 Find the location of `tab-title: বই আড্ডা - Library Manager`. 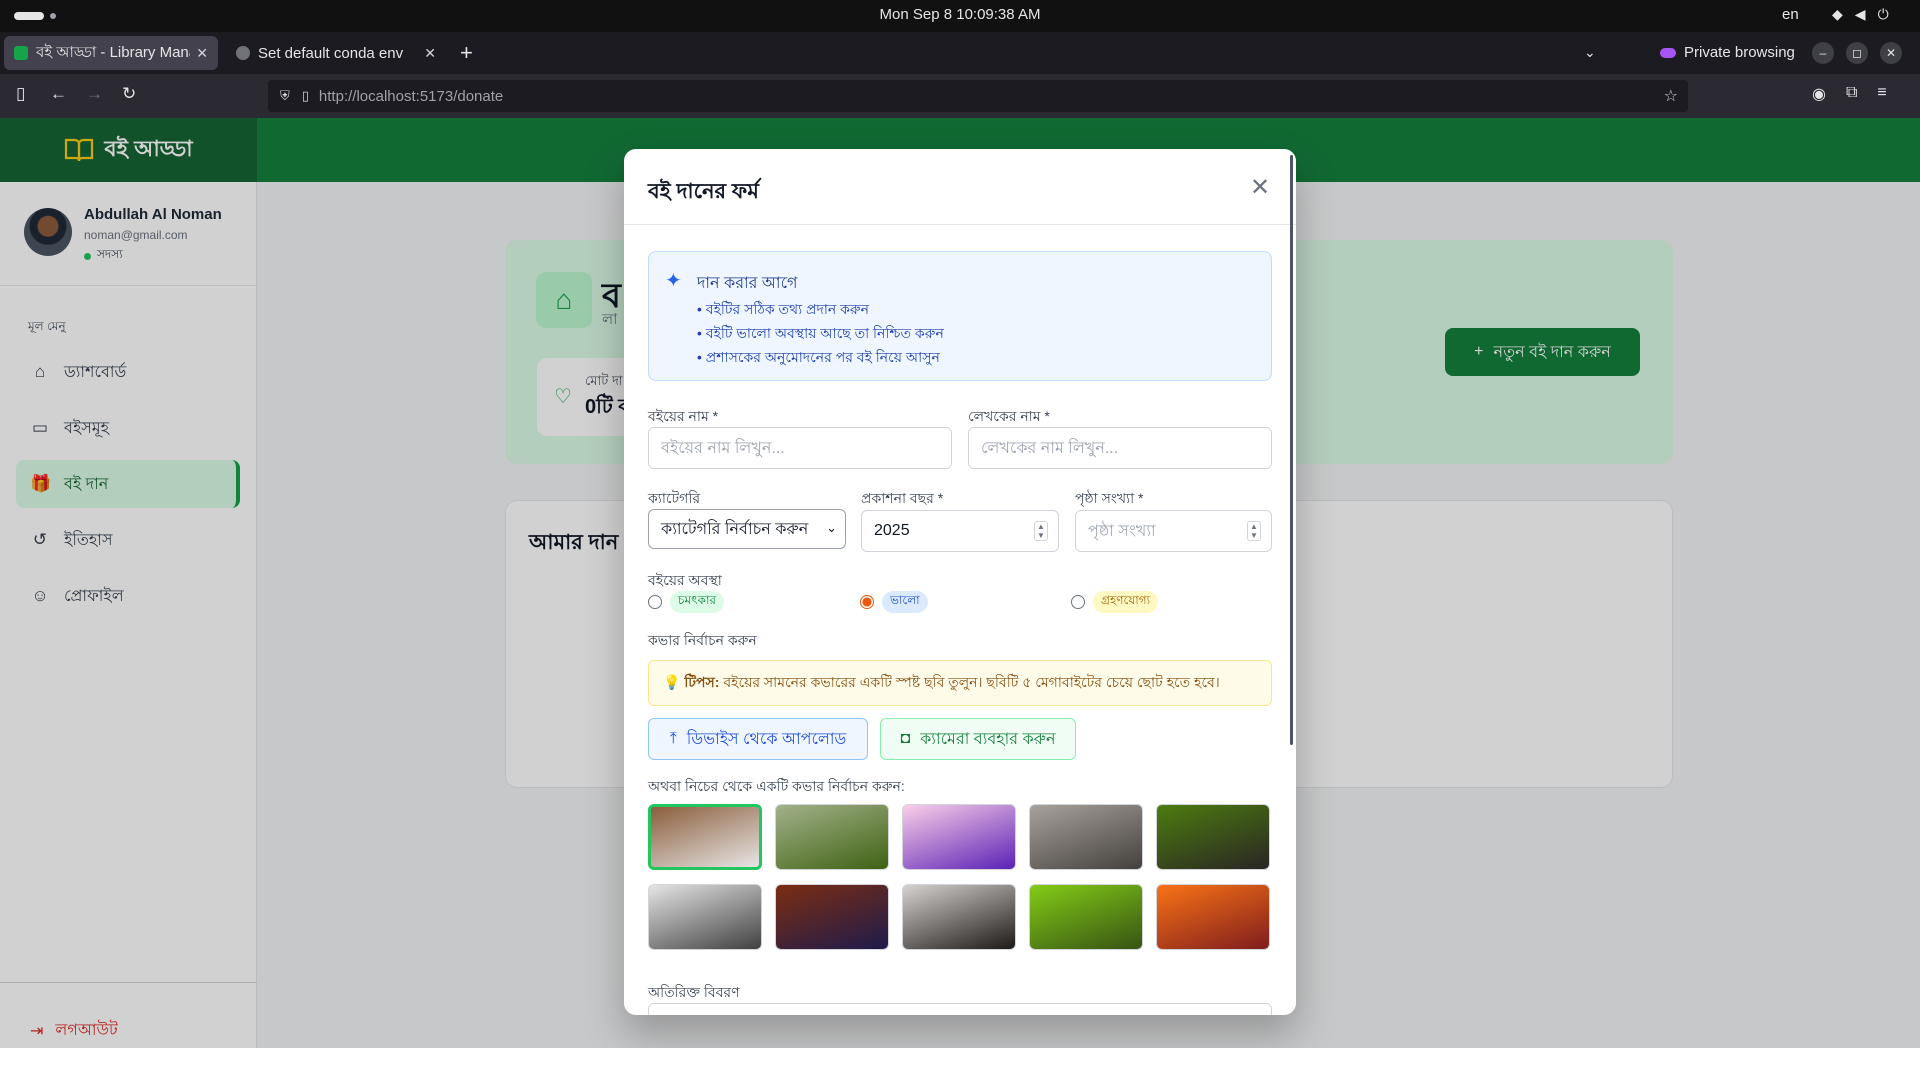

tab-title: বই আড্ডা - Library Manager is located at coordinates (113, 52).